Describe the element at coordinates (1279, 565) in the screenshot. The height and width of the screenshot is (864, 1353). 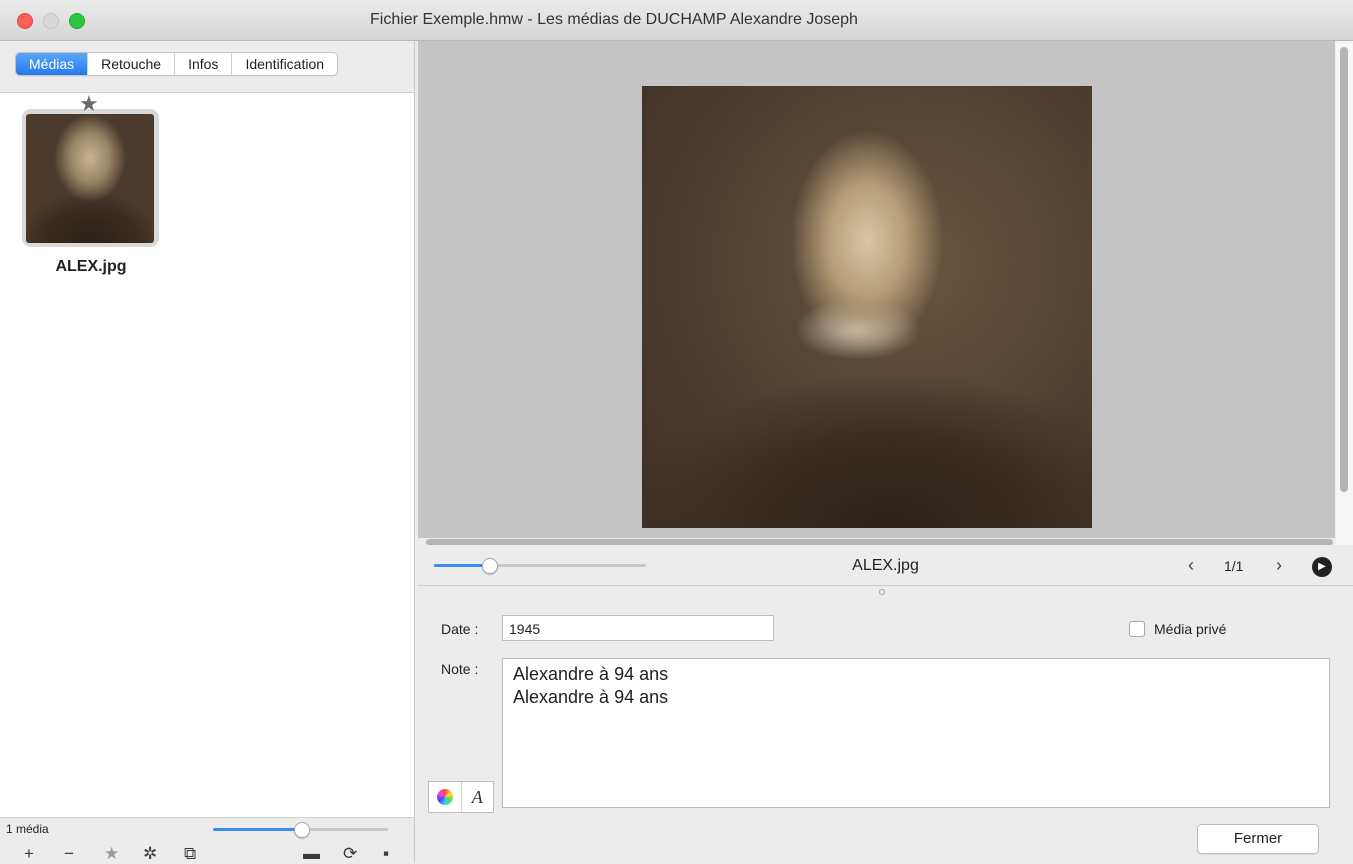
I see `chevron-right-icon: ›` at that location.